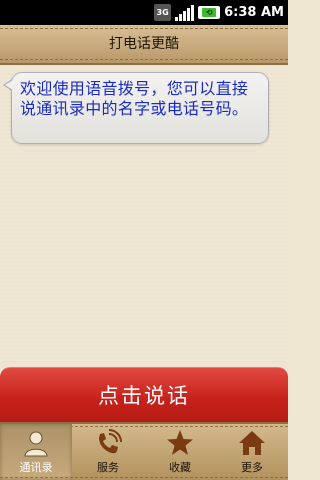  I want to click on status-bar: 3G ⟲ 6:38 AM, so click(144, 12).